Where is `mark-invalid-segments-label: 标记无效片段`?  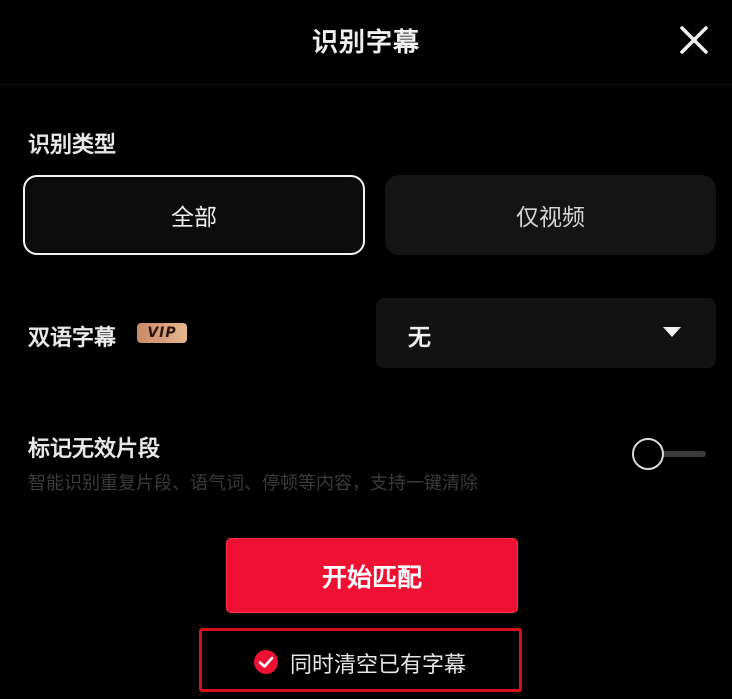
mark-invalid-segments-label: 标记无效片段 is located at coordinates (94, 449).